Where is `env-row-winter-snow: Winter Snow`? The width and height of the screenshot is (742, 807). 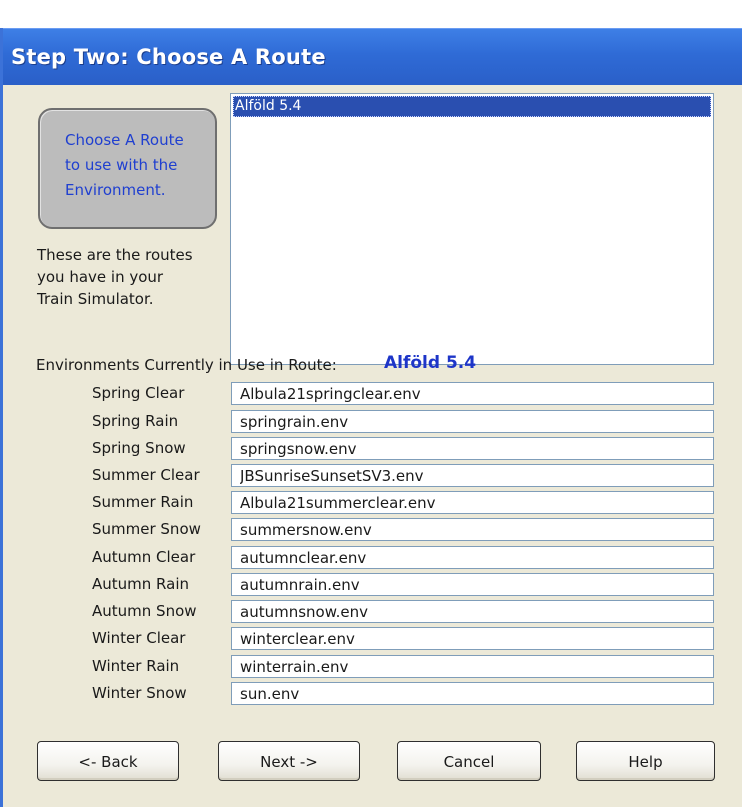 env-row-winter-snow: Winter Snow is located at coordinates (372, 695).